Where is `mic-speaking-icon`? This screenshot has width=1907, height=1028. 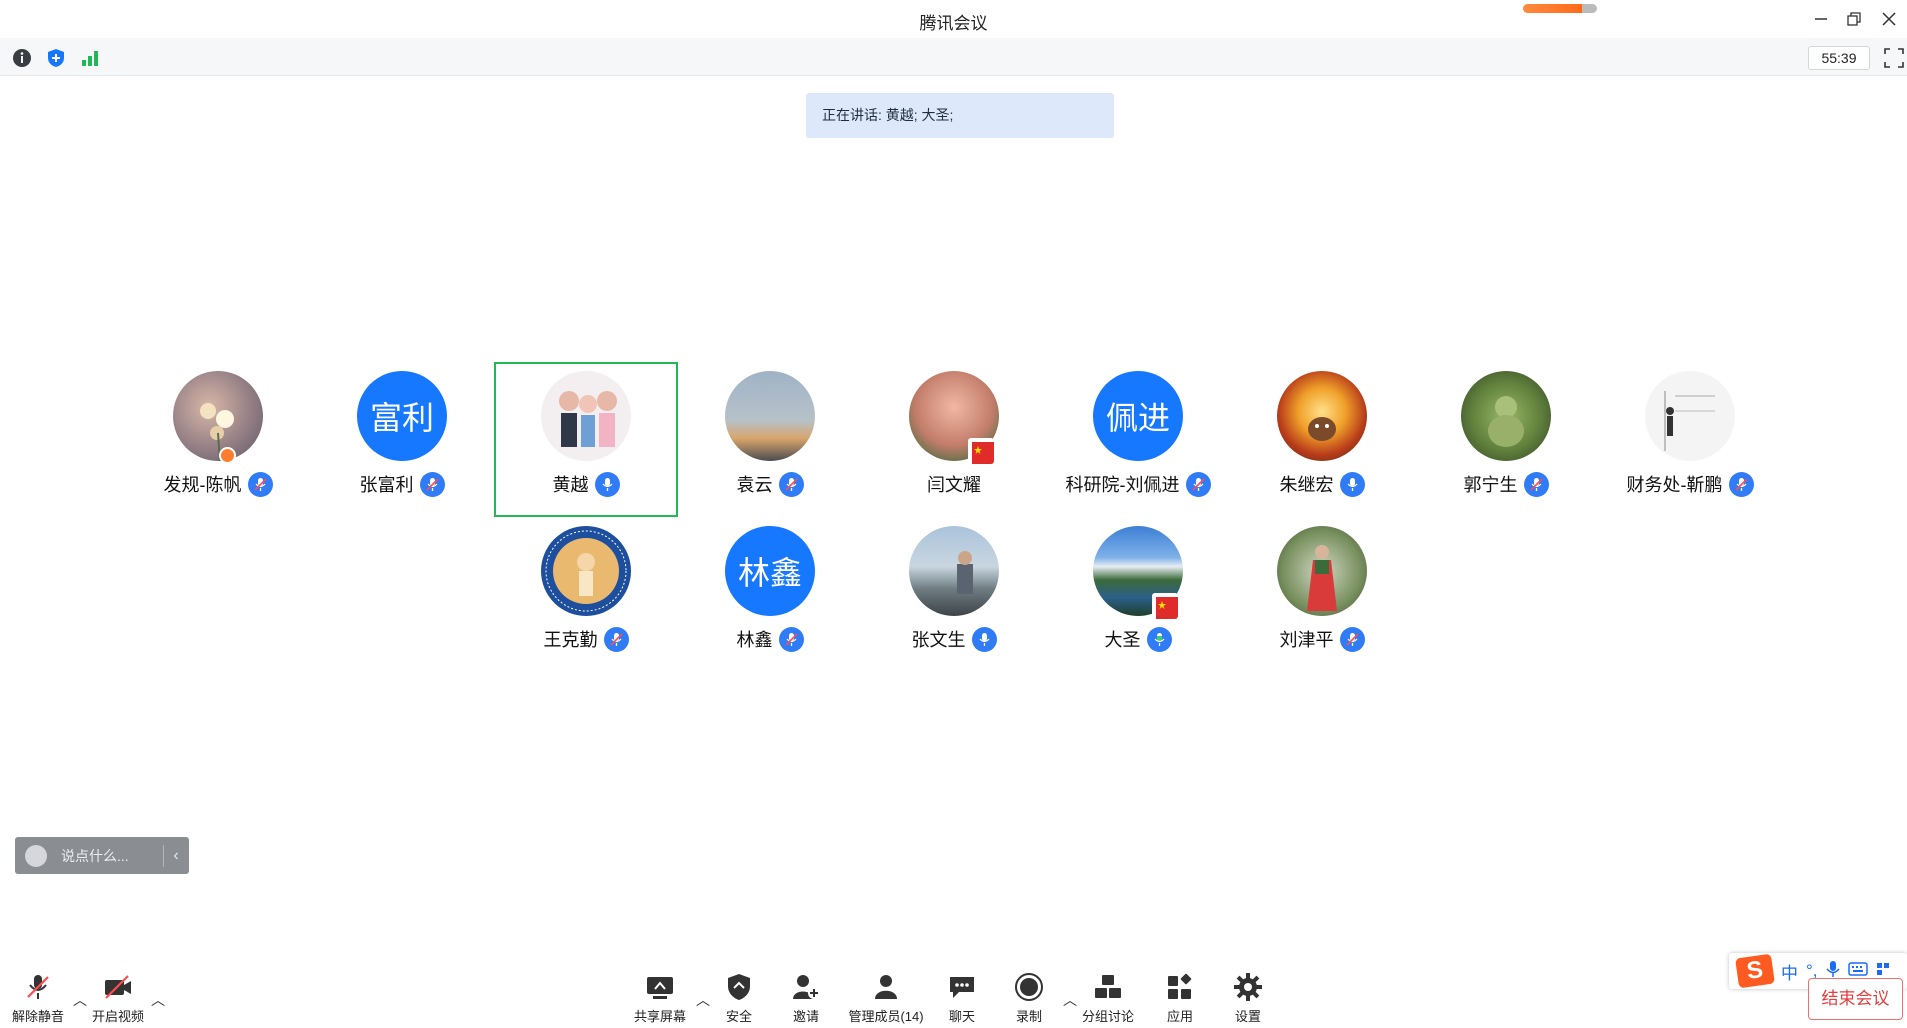 mic-speaking-icon is located at coordinates (1159, 639).